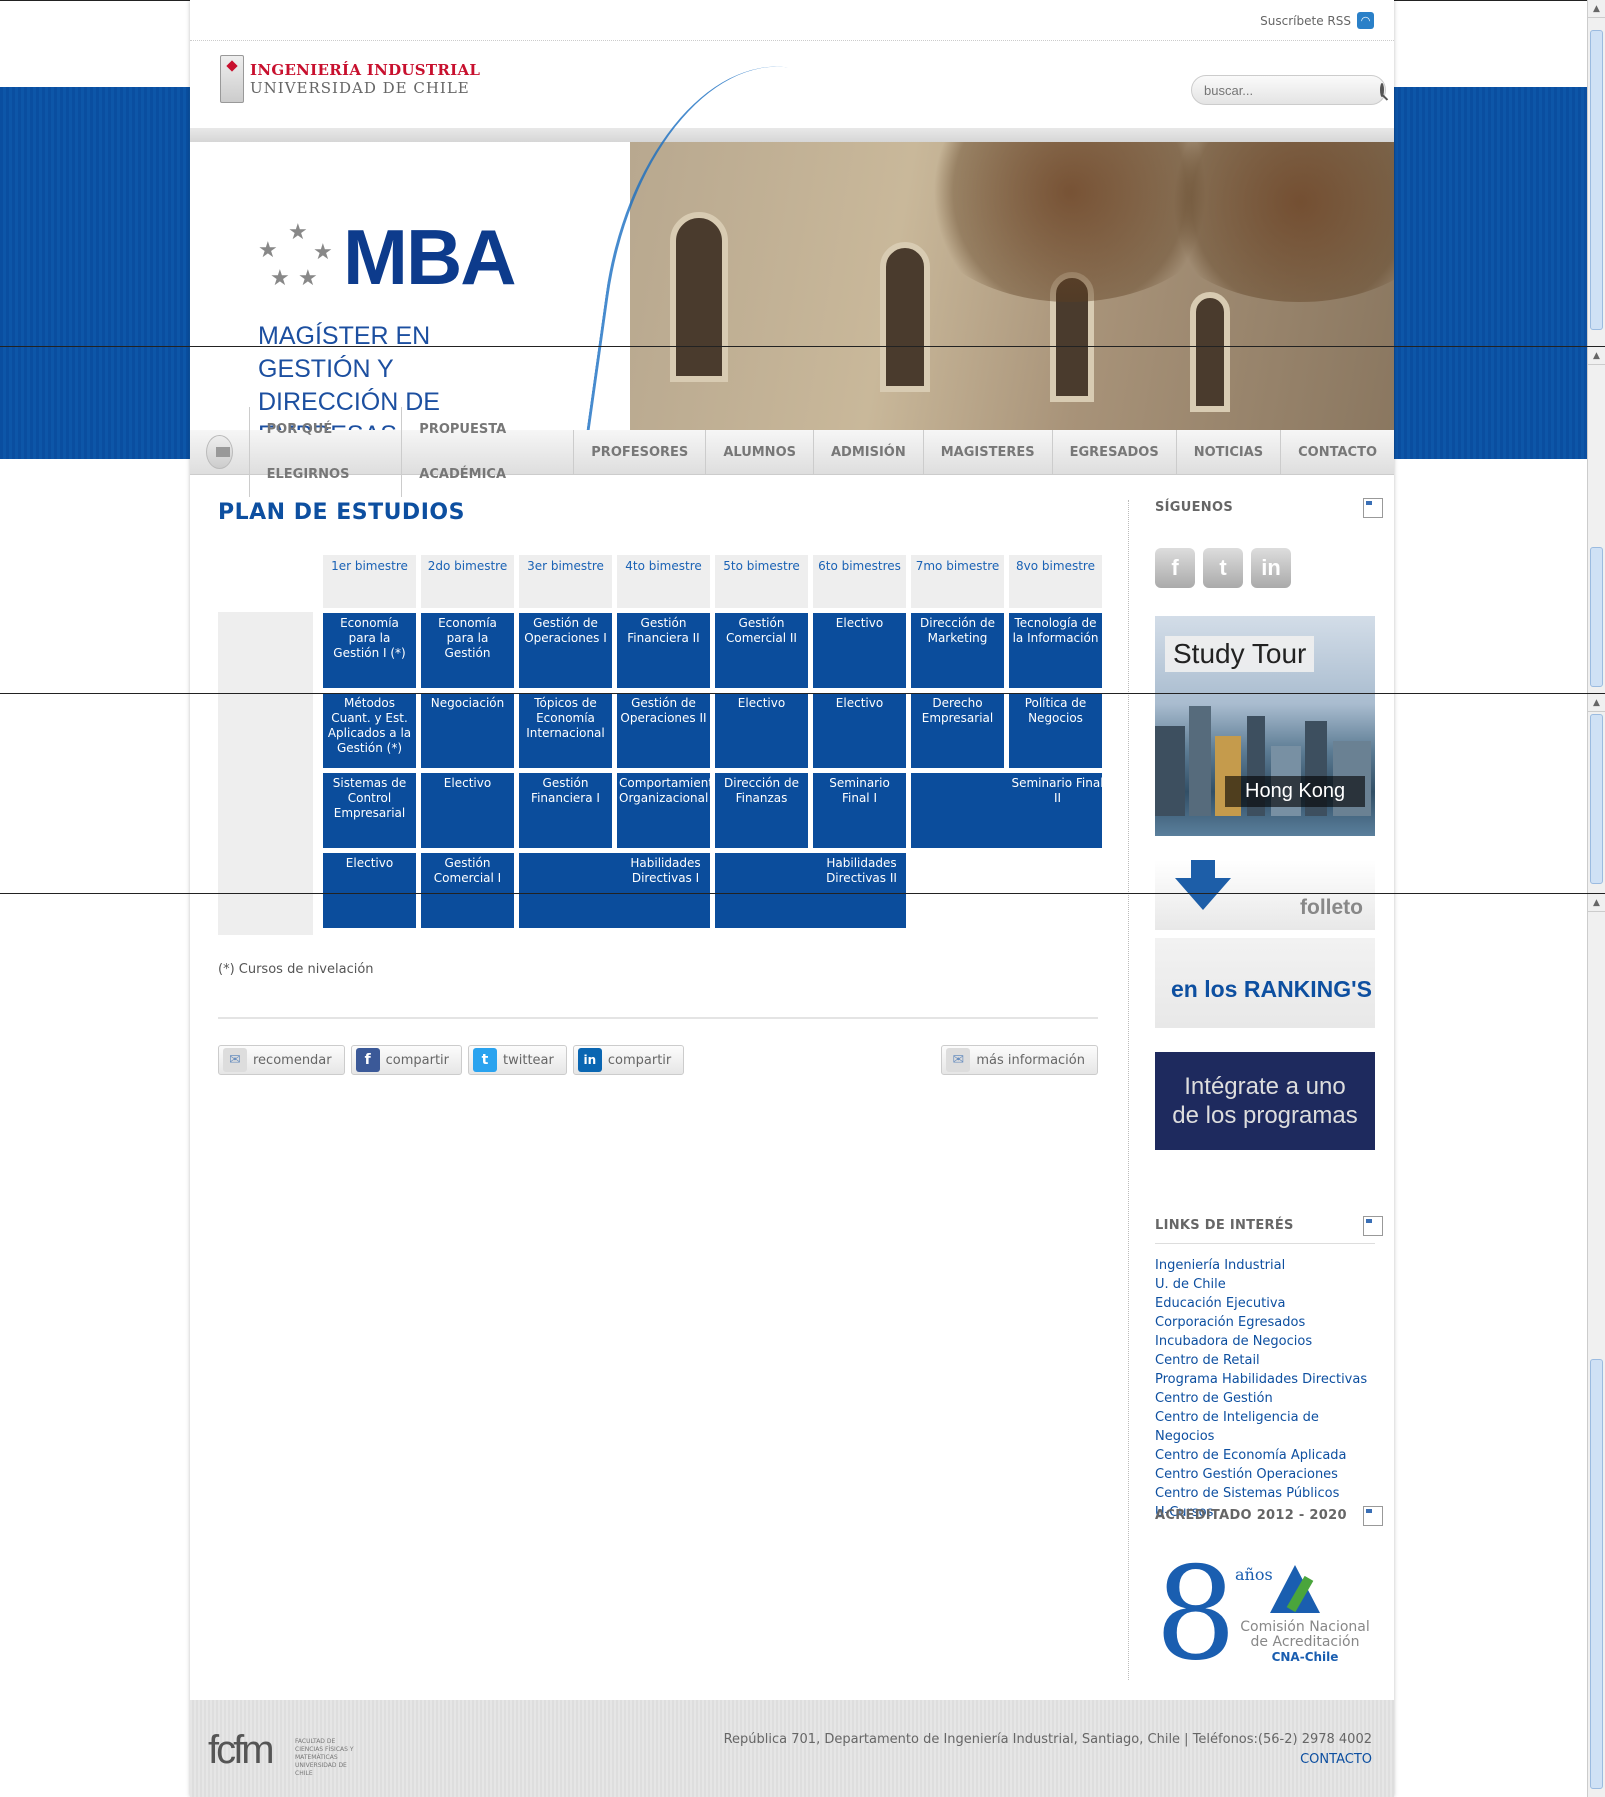 The height and width of the screenshot is (1797, 1605). What do you see at coordinates (365, 70) in the screenshot?
I see `logo-line-1: INGENIERÍA INDUSTRIAL` at bounding box center [365, 70].